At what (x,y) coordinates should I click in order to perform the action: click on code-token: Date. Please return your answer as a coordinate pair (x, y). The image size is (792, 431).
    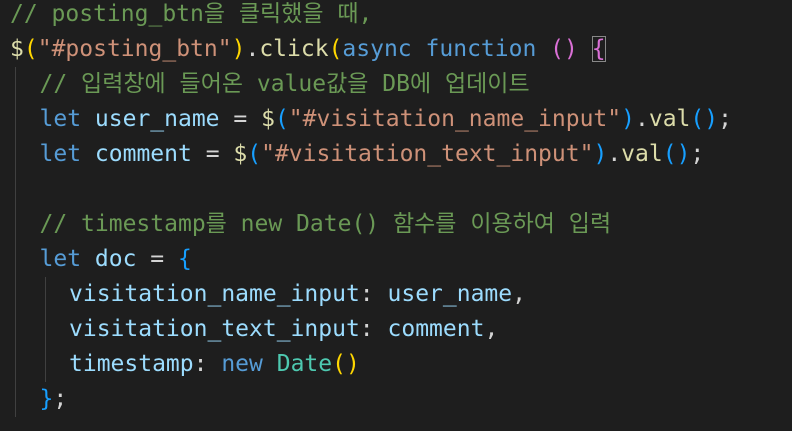
    Looking at the image, I should click on (304, 364).